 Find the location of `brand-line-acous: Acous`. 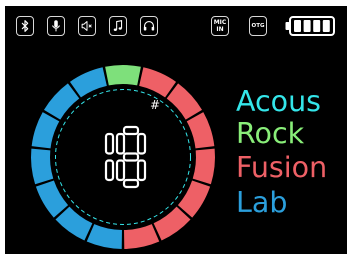

brand-line-acous: Acous is located at coordinates (279, 101).